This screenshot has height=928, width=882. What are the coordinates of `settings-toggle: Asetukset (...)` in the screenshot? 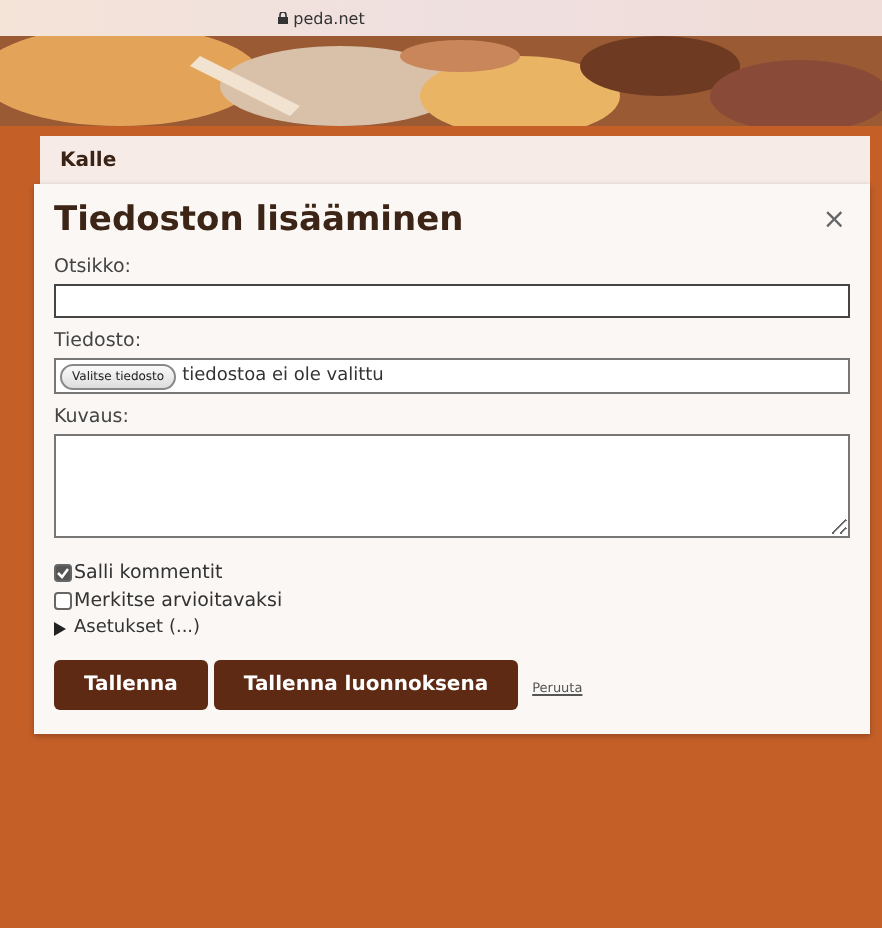 It's located at (452, 628).